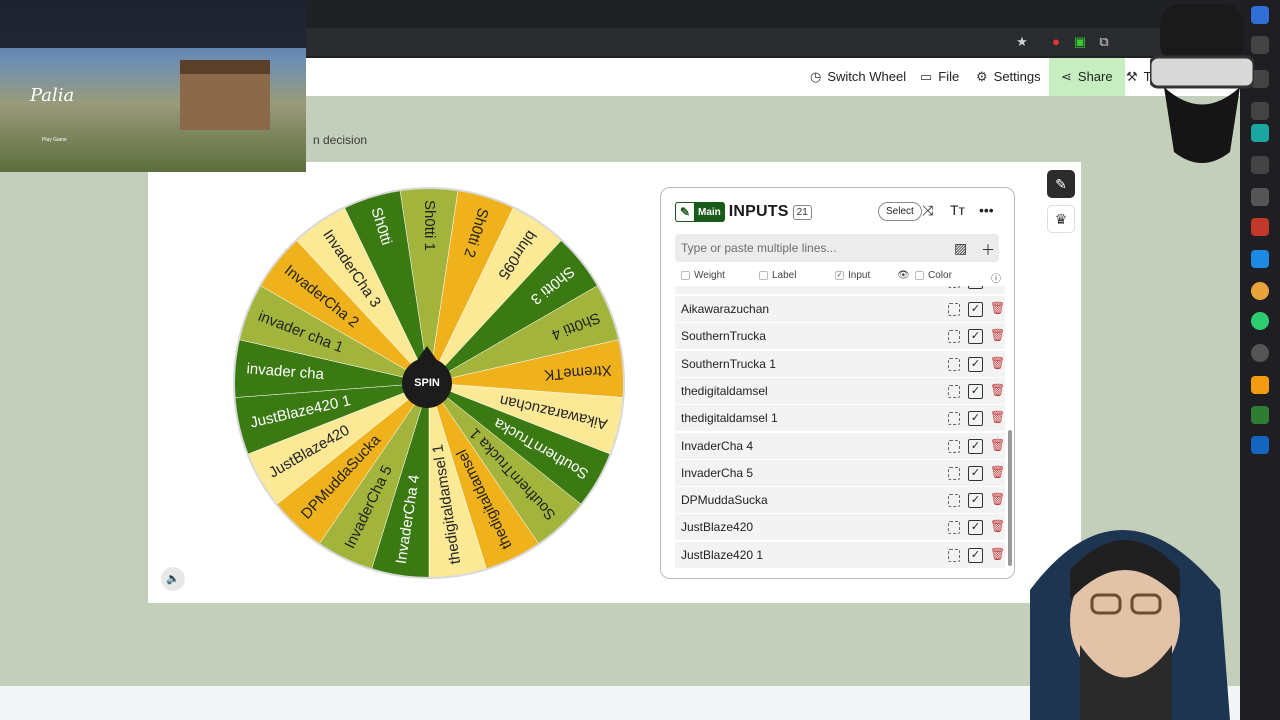  Describe the element at coordinates (153, 86) in the screenshot. I see `game-overlay-thumbnail: Palia Play Game` at that location.